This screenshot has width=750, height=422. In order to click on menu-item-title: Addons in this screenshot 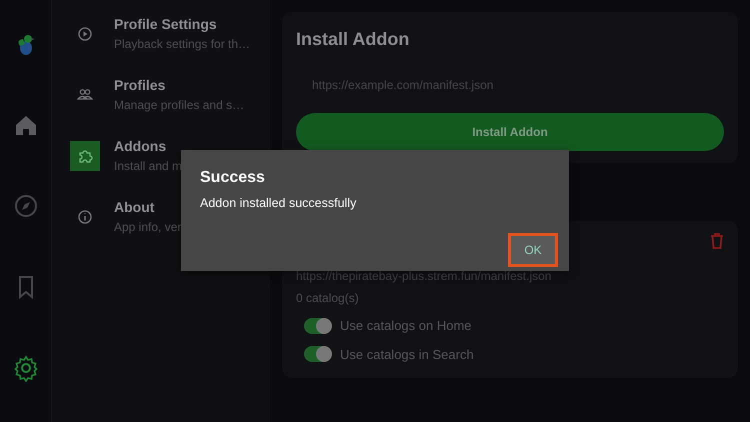, I will do `click(148, 146)`.